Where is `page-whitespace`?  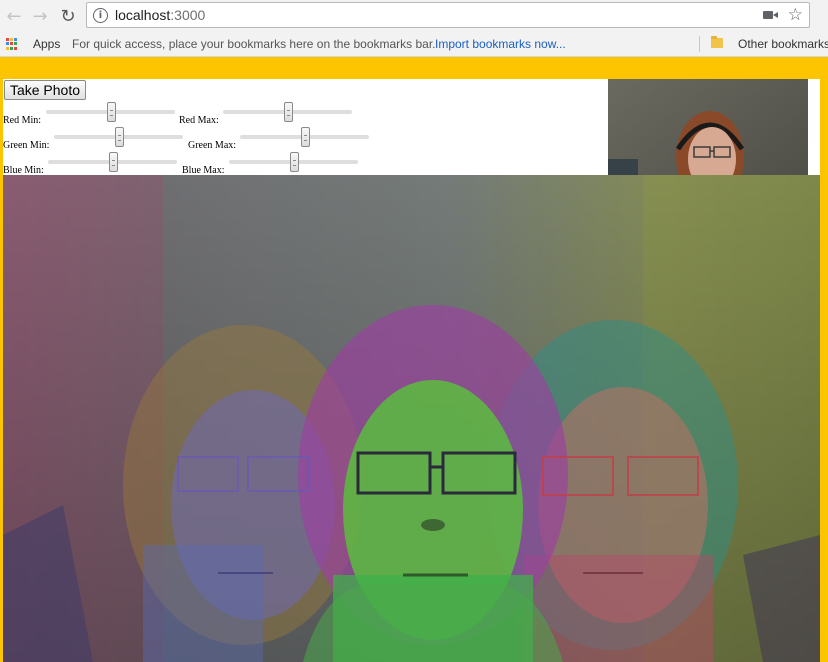
page-whitespace is located at coordinates (814, 127).